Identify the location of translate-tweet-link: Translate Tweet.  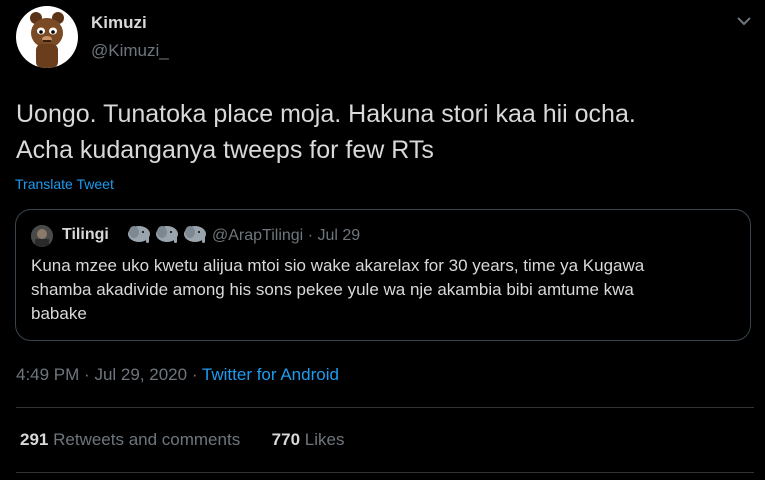
(64, 184).